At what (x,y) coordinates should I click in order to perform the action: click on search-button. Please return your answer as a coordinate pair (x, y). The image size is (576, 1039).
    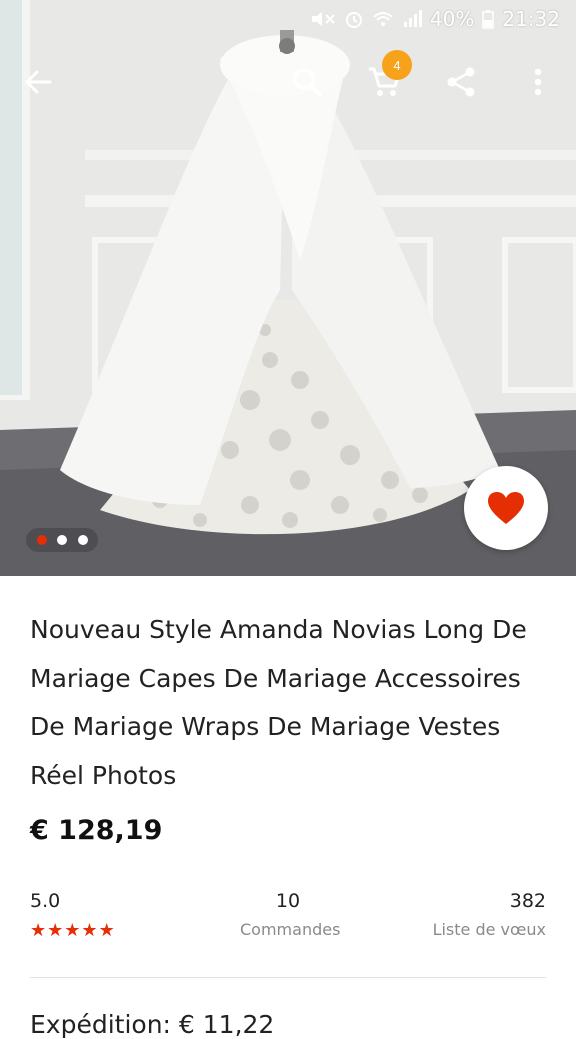
    Looking at the image, I should click on (307, 82).